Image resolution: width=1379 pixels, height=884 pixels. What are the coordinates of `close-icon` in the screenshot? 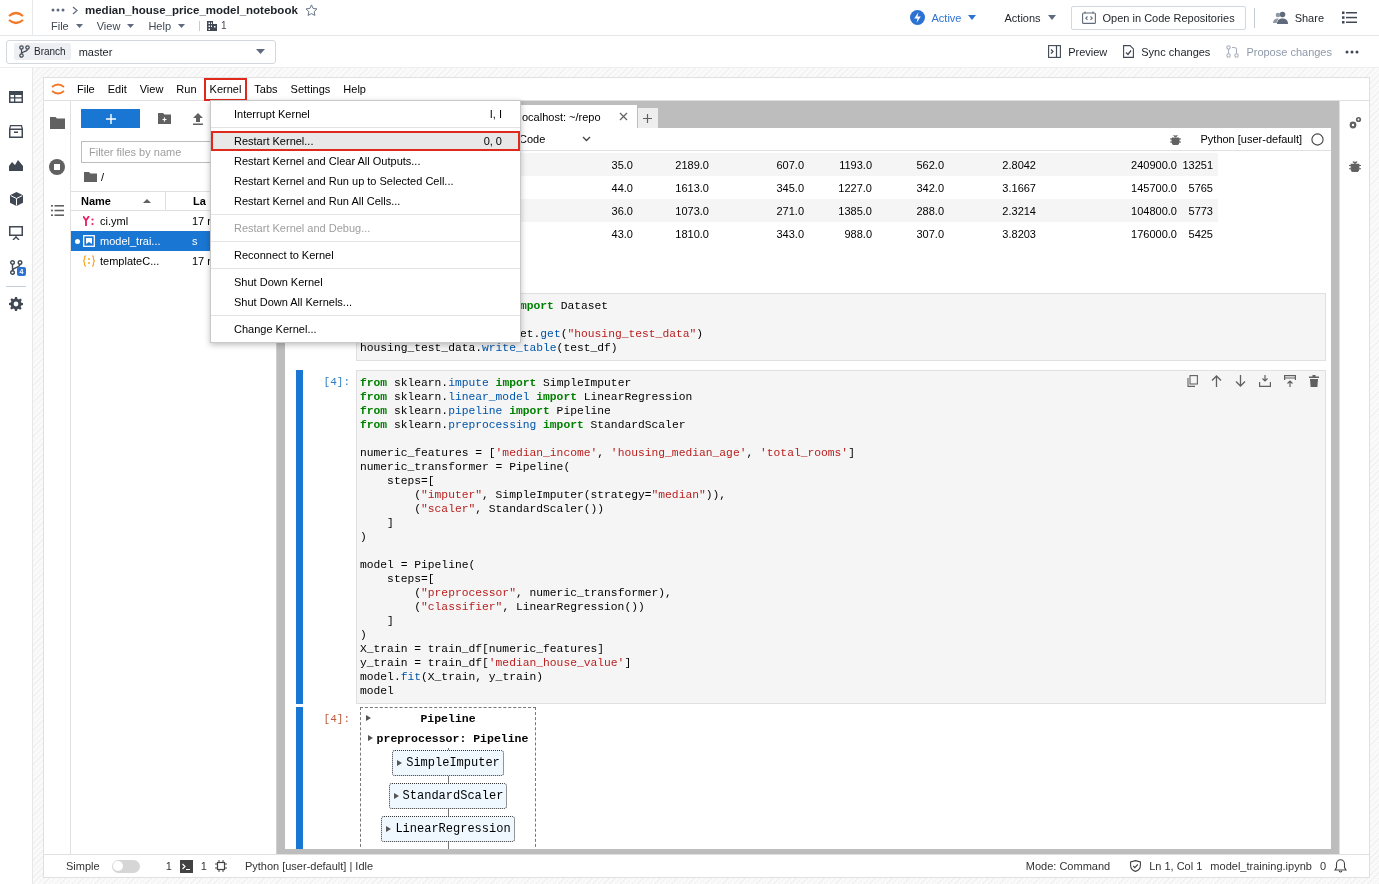 It's located at (623, 116).